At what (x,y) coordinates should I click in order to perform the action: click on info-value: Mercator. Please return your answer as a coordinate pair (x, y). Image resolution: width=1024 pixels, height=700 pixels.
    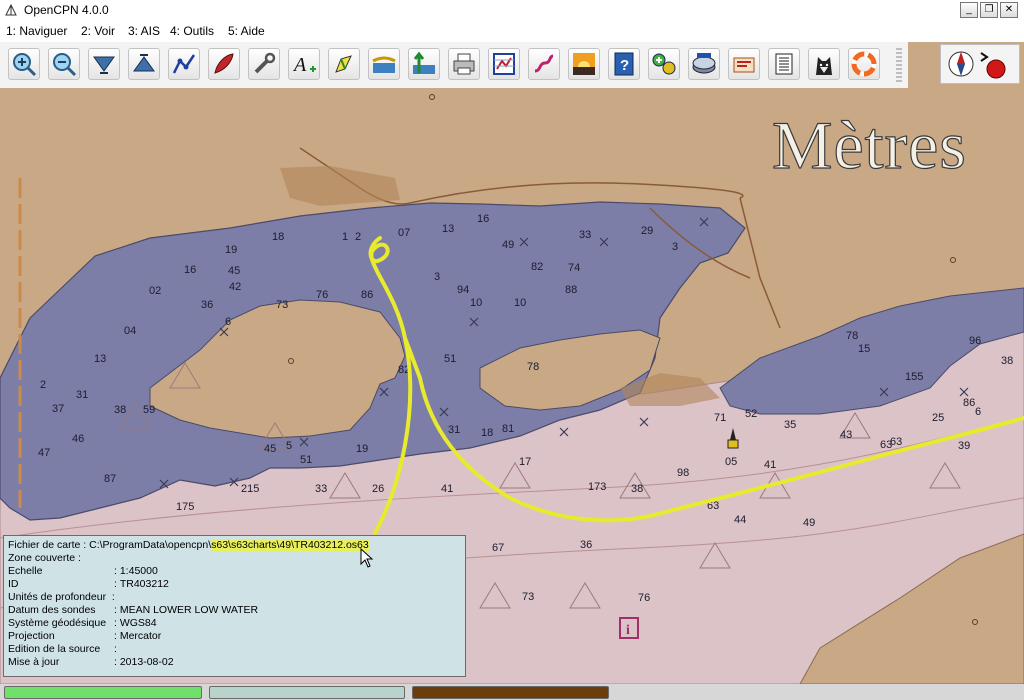
    Looking at the image, I should click on (140, 636).